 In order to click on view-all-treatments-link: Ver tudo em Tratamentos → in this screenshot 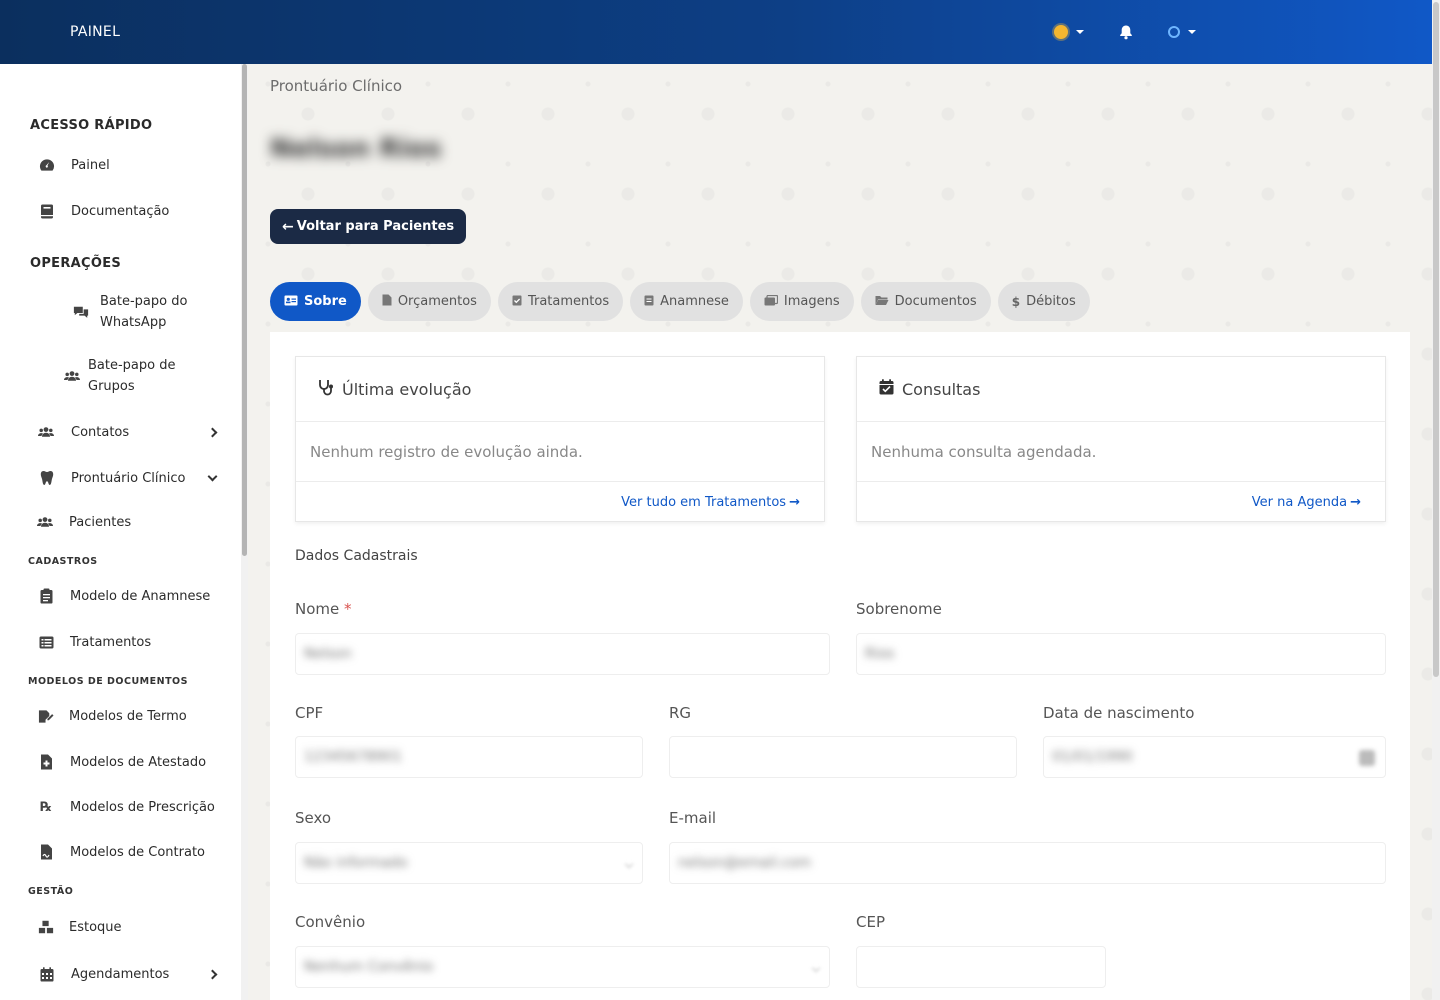, I will do `click(560, 502)`.